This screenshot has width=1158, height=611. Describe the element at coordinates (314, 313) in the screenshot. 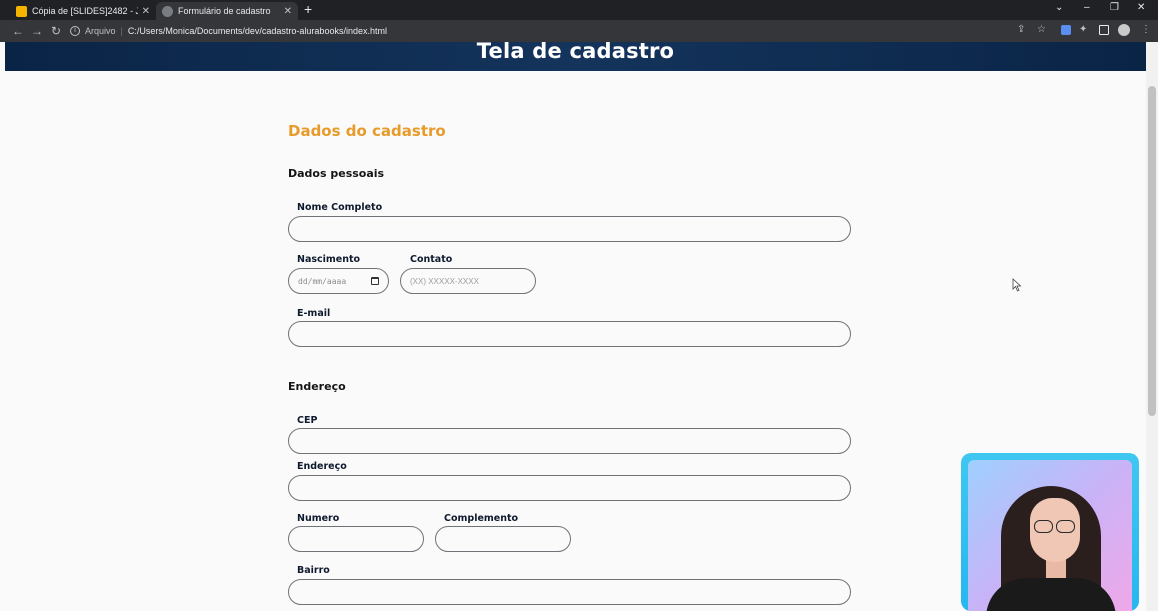

I see `email-label: E-mail` at that location.